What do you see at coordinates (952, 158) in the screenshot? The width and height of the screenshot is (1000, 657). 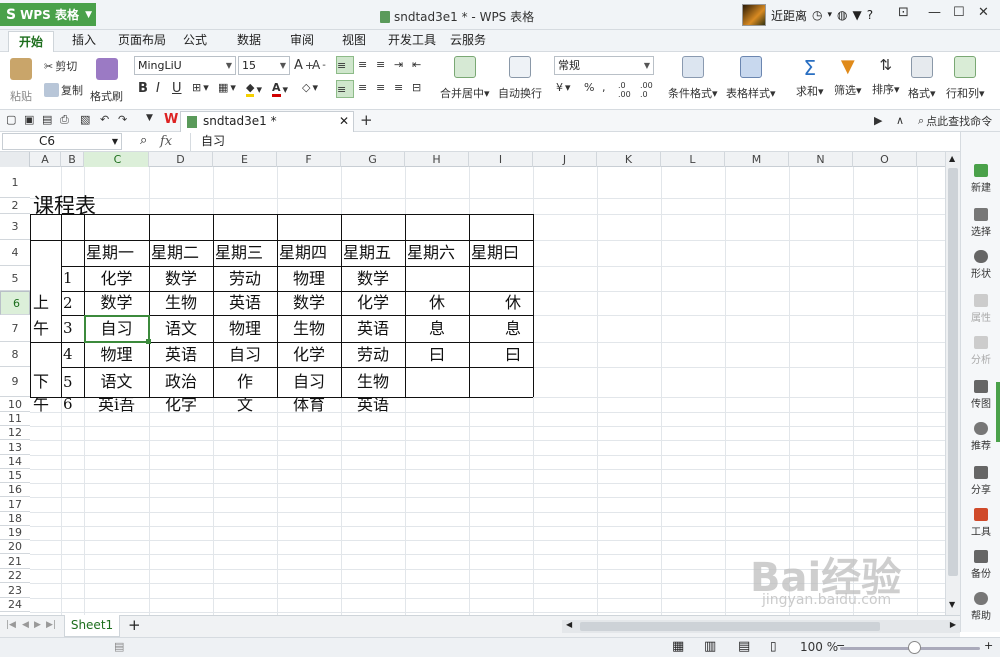 I see `arrow-up-icon: ▲` at bounding box center [952, 158].